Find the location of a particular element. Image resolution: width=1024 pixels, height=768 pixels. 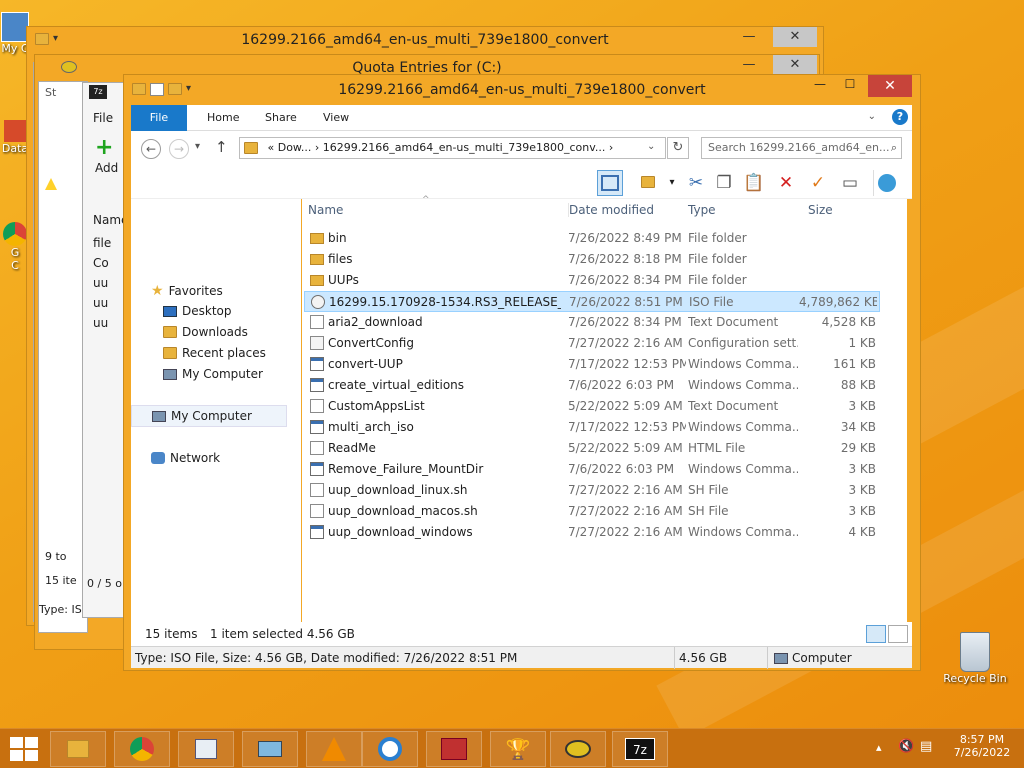

taskbar-chrome is located at coordinates (142, 749).